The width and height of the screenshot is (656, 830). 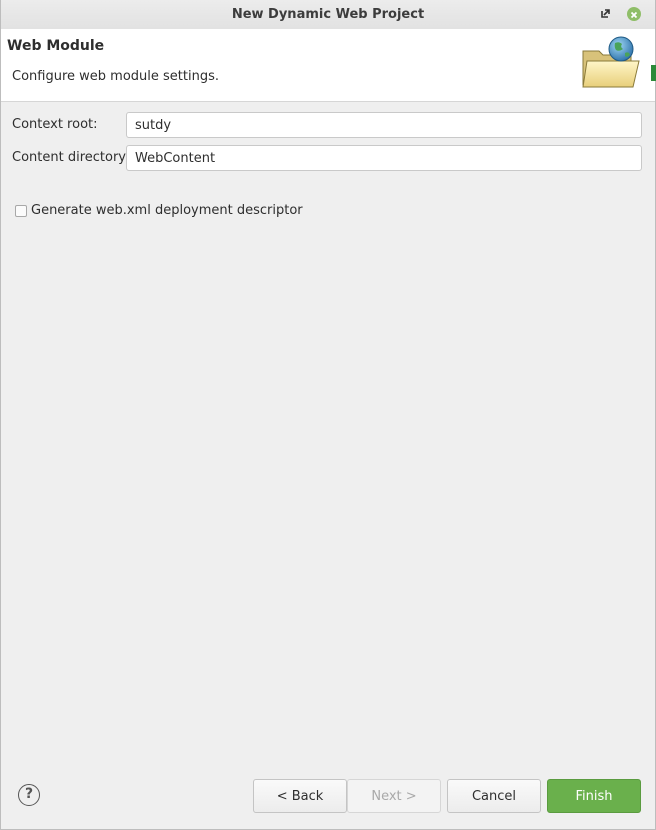 I want to click on page-title: Web Module, so click(x=56, y=46).